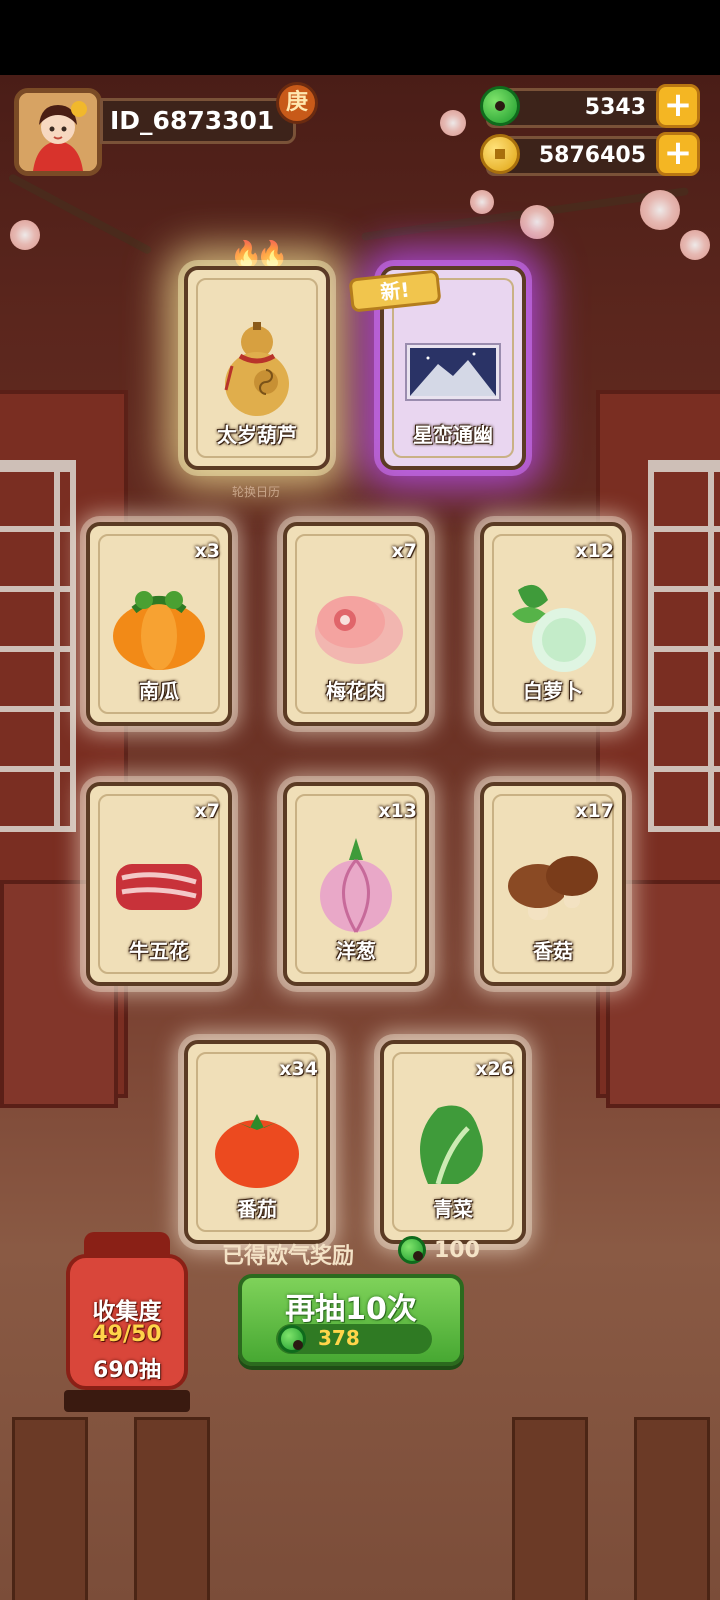  I want to click on card-count: x12, so click(594, 551).